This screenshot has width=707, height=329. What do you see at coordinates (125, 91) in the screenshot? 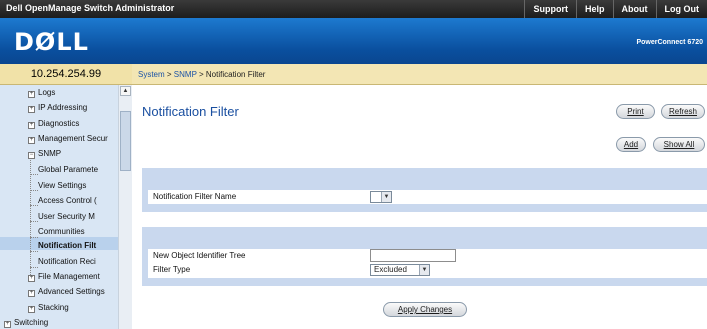
I see `scroll-up-arrow-icon: ▲` at bounding box center [125, 91].